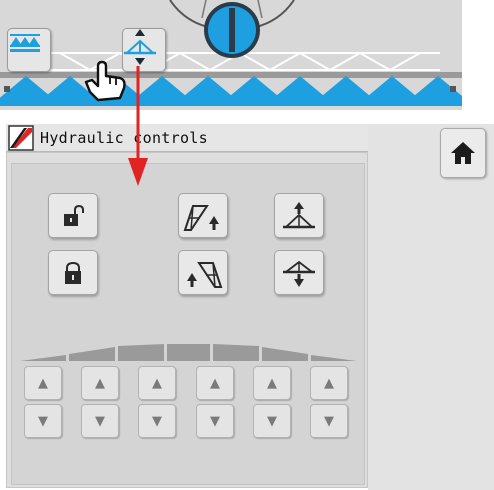  I want to click on boom-raise-icon, so click(299, 214).